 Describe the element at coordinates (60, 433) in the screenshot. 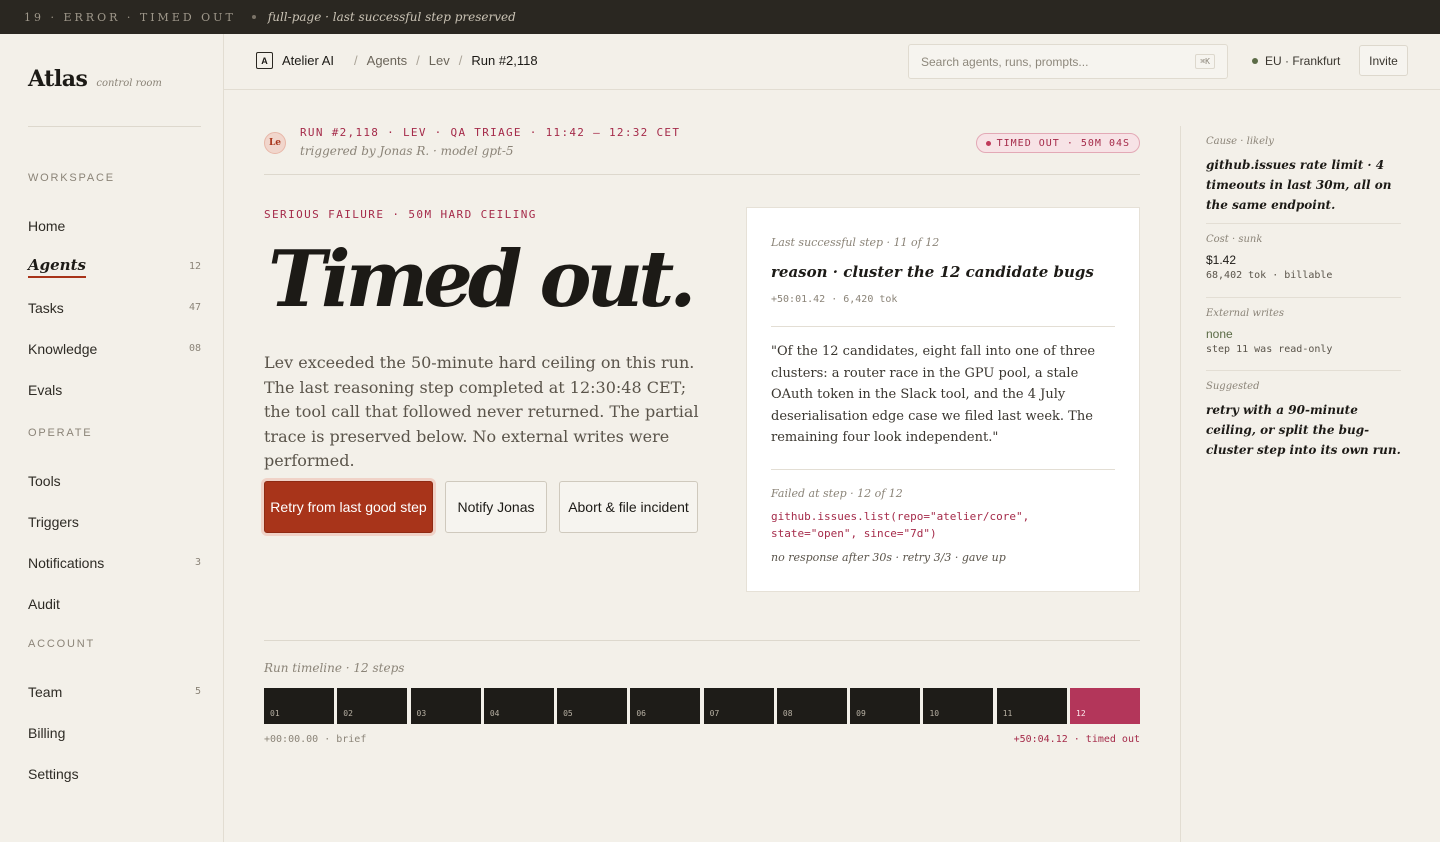

I see `nav-section-title: OPERATE` at that location.